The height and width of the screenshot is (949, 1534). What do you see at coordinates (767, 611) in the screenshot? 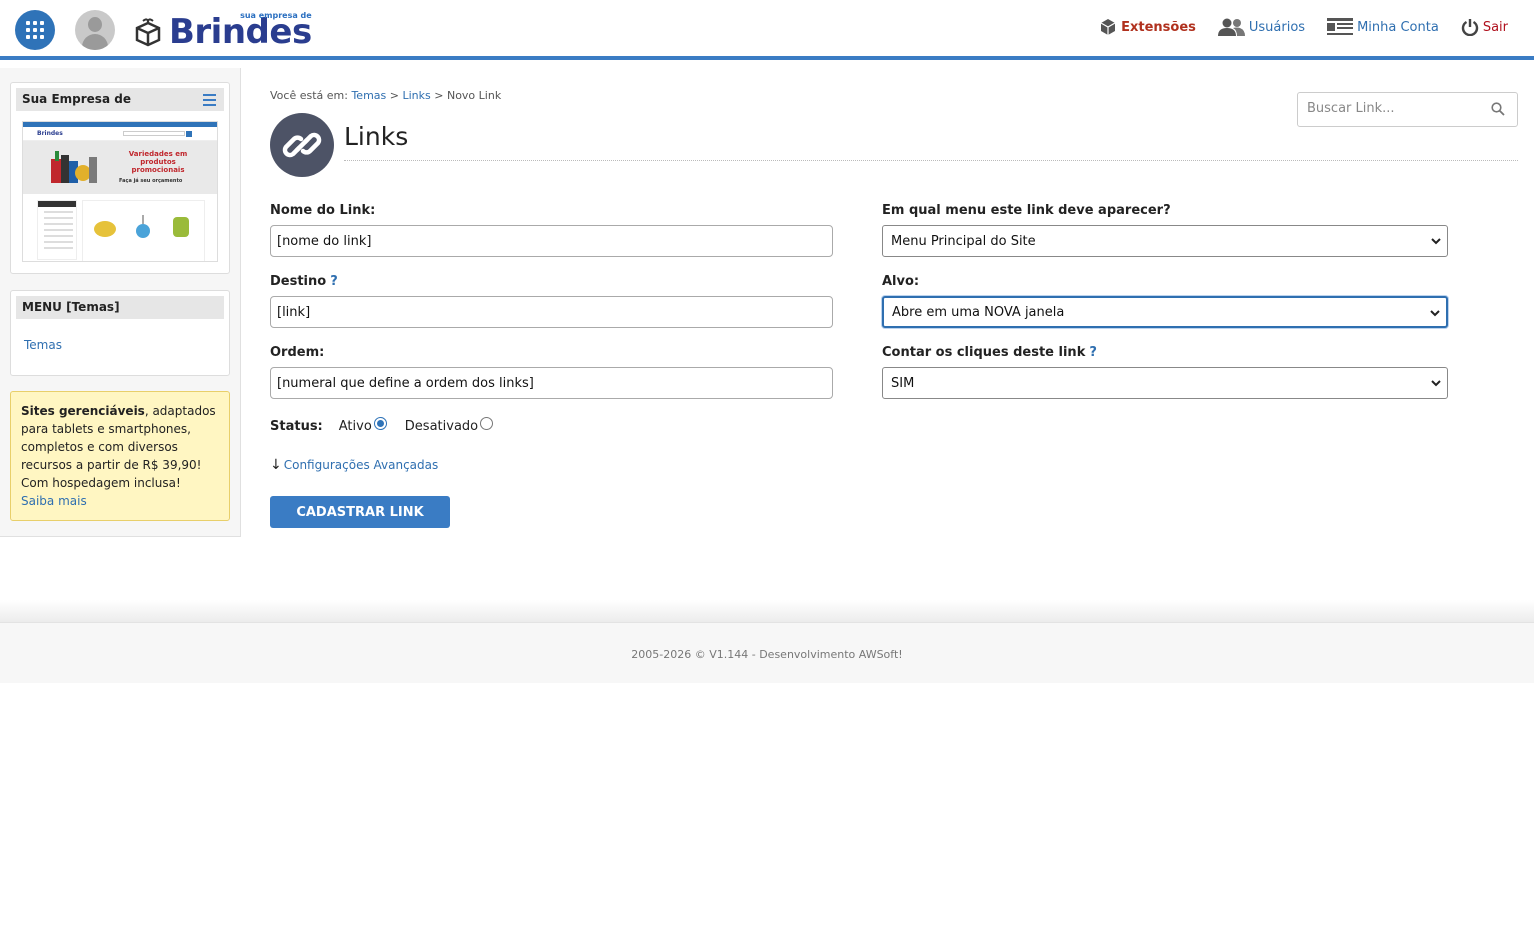
I see `footer-shadow` at bounding box center [767, 611].